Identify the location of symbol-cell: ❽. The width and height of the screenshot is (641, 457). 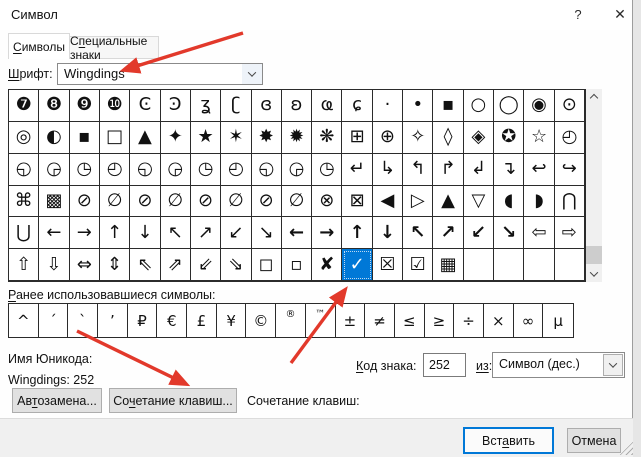
(54, 106).